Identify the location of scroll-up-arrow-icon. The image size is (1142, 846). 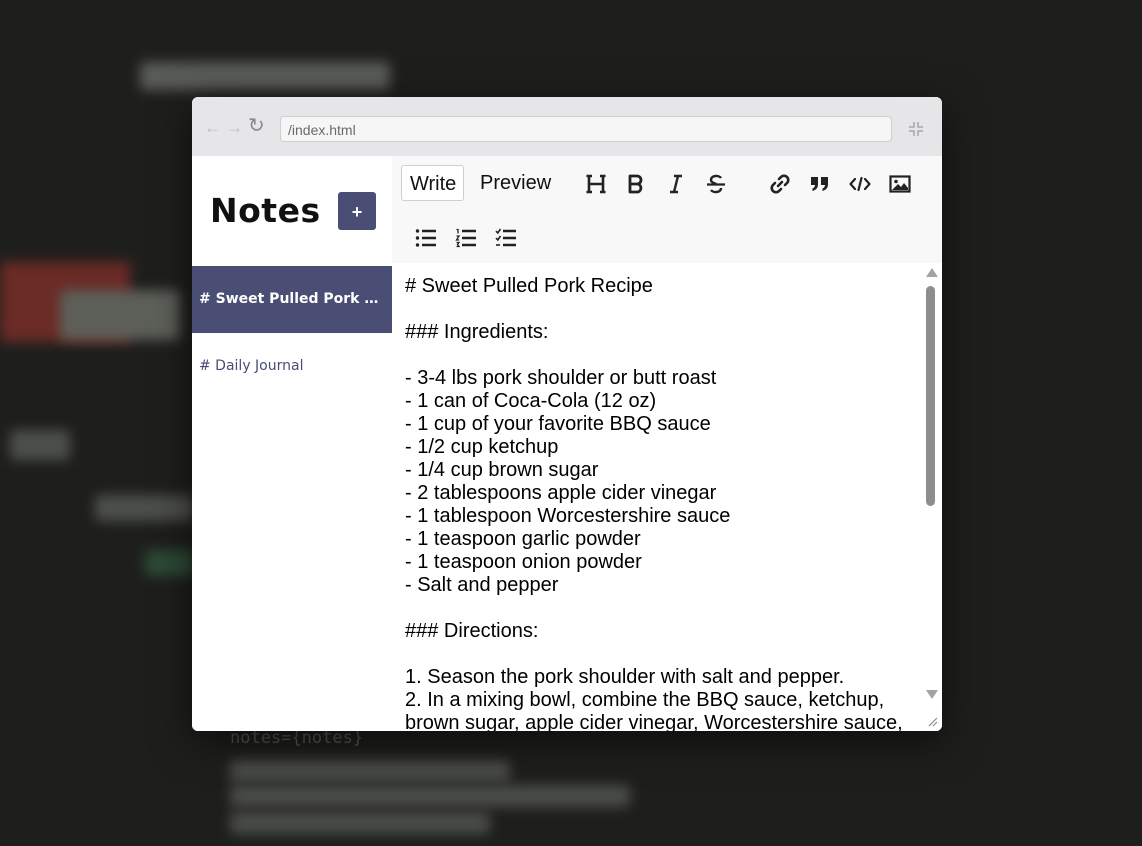
(932, 272).